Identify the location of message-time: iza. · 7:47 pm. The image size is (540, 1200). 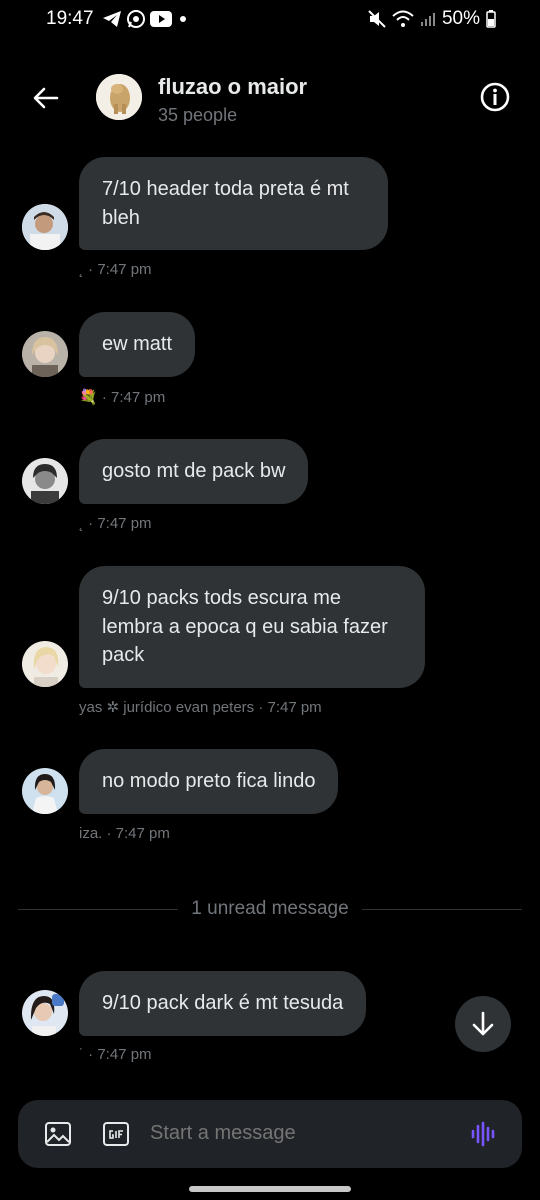
(124, 833).